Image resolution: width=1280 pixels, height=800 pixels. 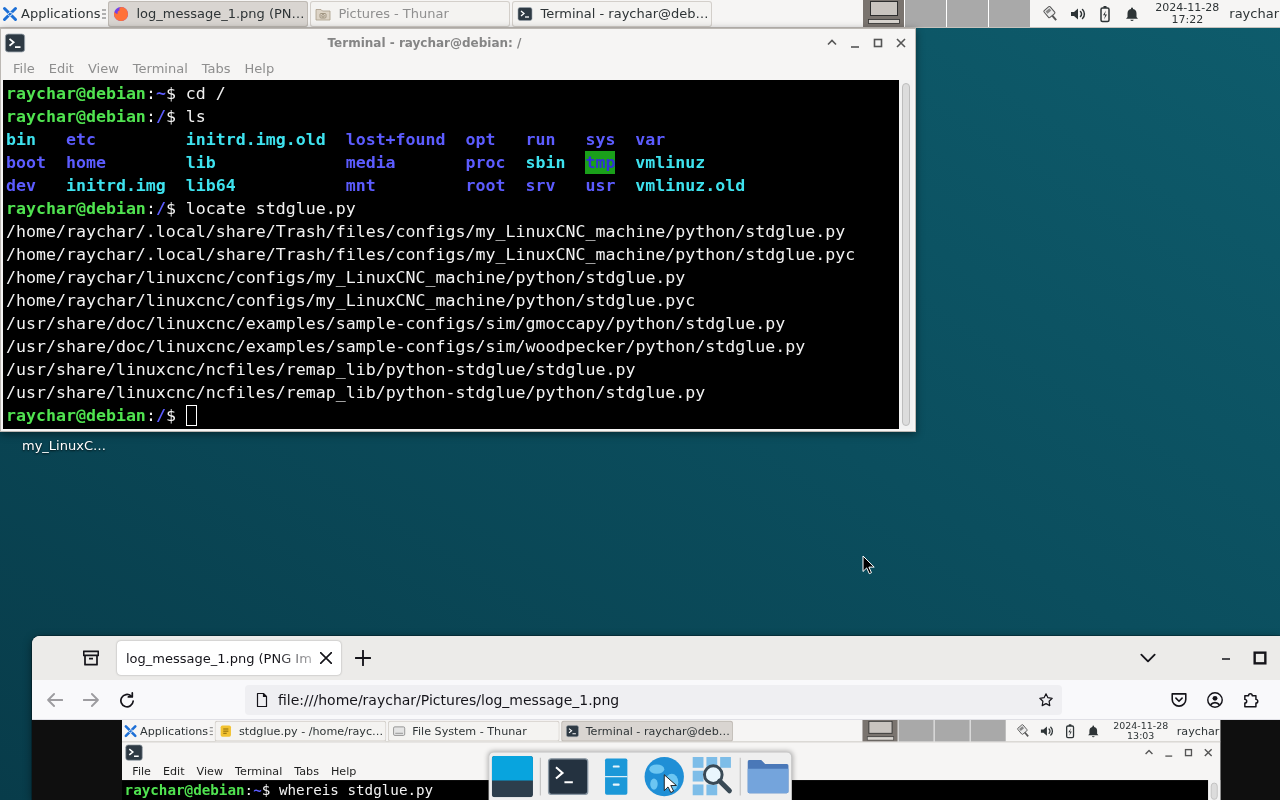 What do you see at coordinates (361, 186) in the screenshot?
I see `file-name: mnt` at bounding box center [361, 186].